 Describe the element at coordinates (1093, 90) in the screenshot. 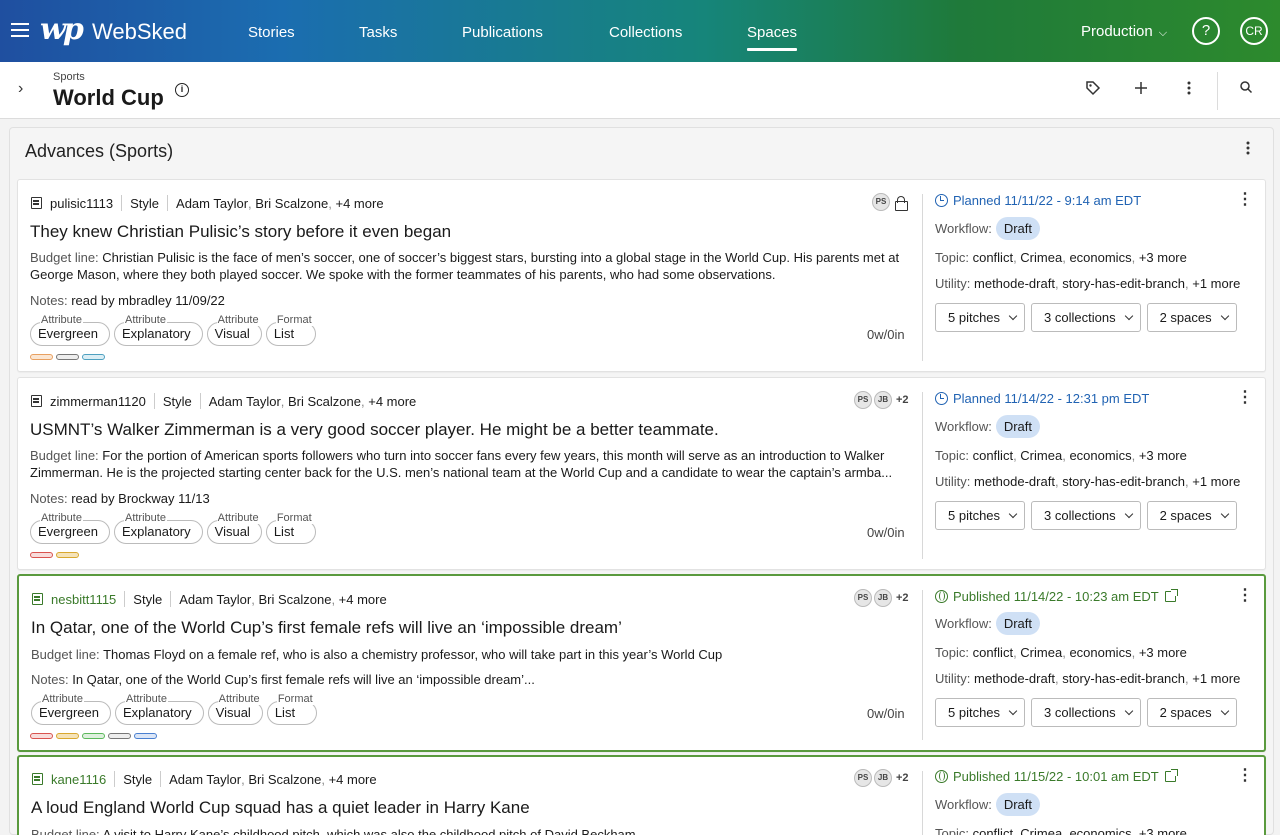

I see `tag-icon` at that location.